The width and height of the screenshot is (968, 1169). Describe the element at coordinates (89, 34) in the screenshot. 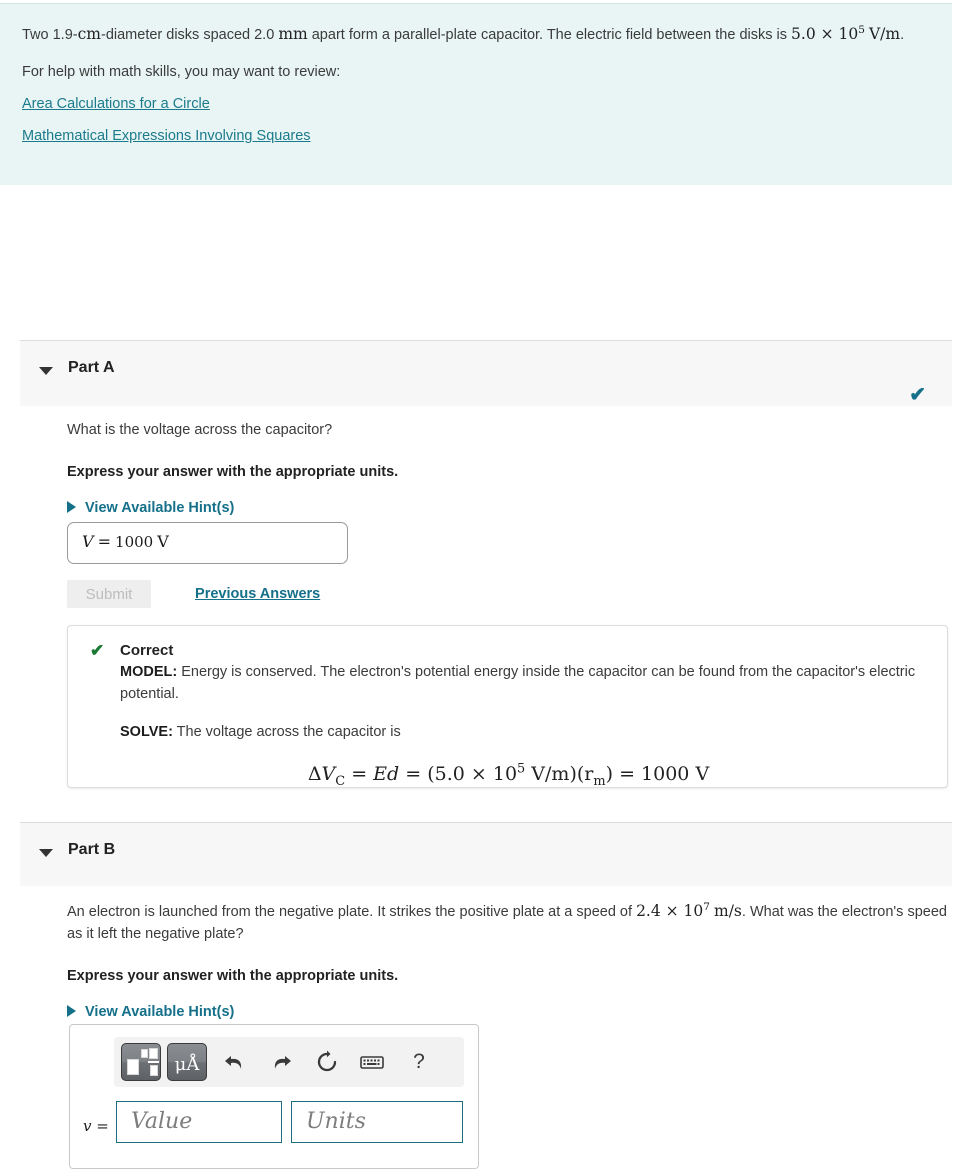

I see `unit-cm: cm` at that location.